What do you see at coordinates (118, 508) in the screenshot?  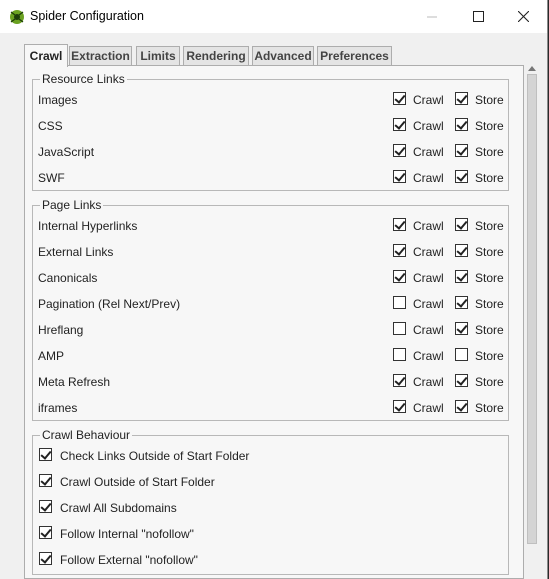 I see `behaviour-checkbox-label: Crawl All Subdomains` at bounding box center [118, 508].